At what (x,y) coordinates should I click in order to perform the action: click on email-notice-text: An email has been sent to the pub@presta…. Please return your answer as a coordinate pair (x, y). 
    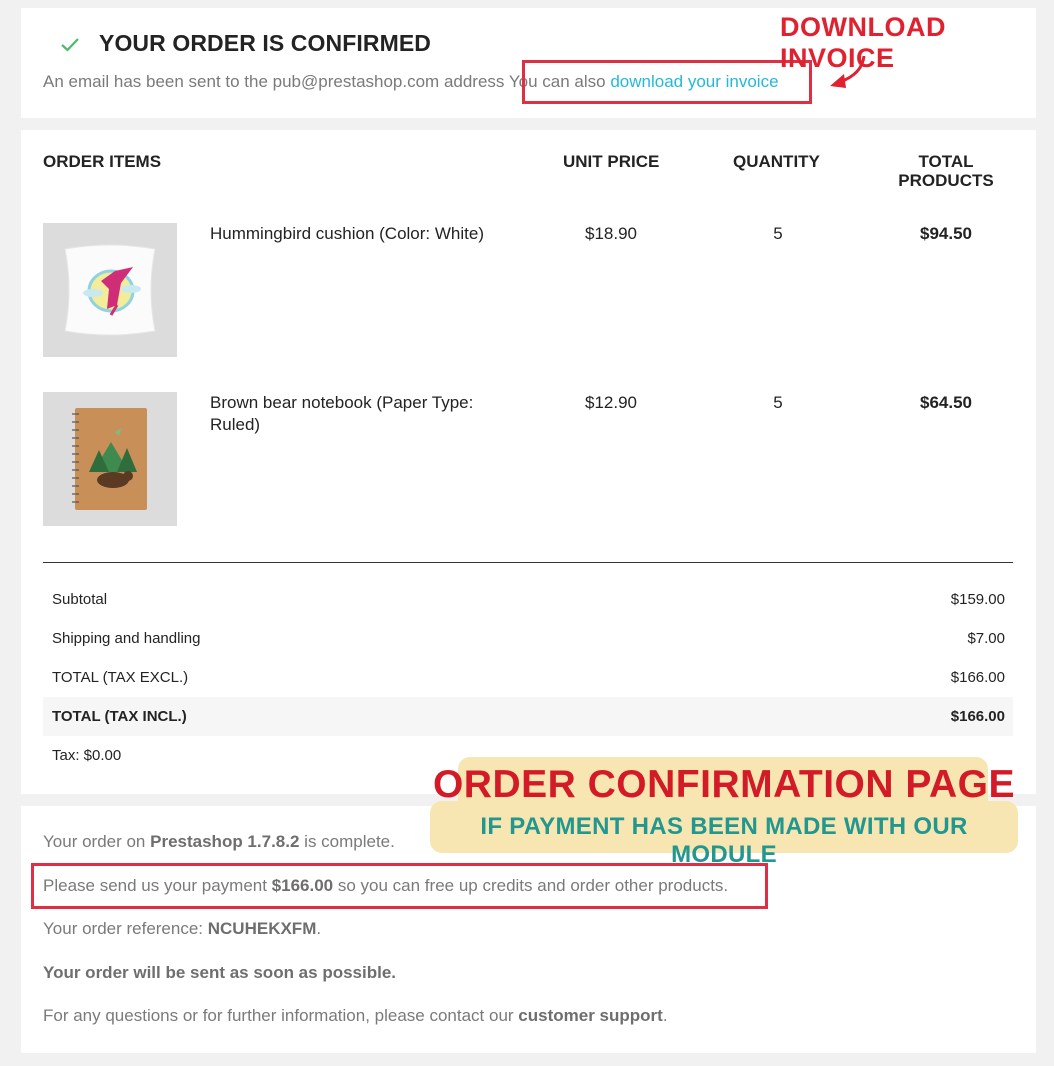
    Looking at the image, I should click on (274, 81).